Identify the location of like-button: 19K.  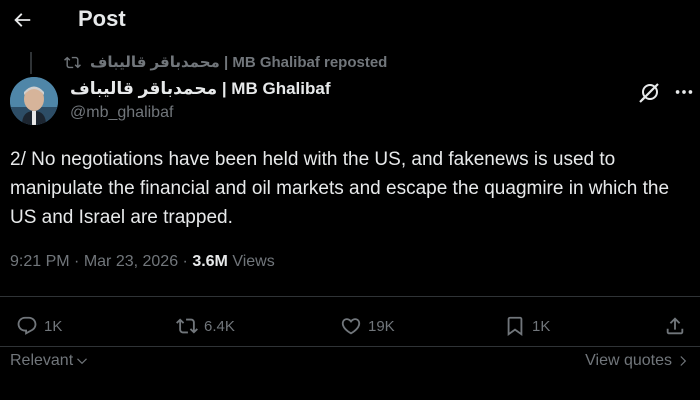
(367, 326).